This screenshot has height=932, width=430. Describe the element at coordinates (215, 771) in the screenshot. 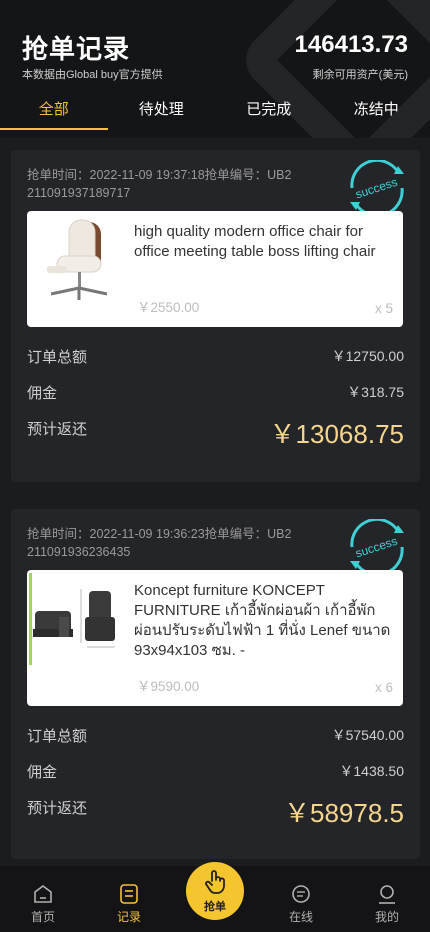

I see `commission-row: 佣金 ￥1438.50` at that location.